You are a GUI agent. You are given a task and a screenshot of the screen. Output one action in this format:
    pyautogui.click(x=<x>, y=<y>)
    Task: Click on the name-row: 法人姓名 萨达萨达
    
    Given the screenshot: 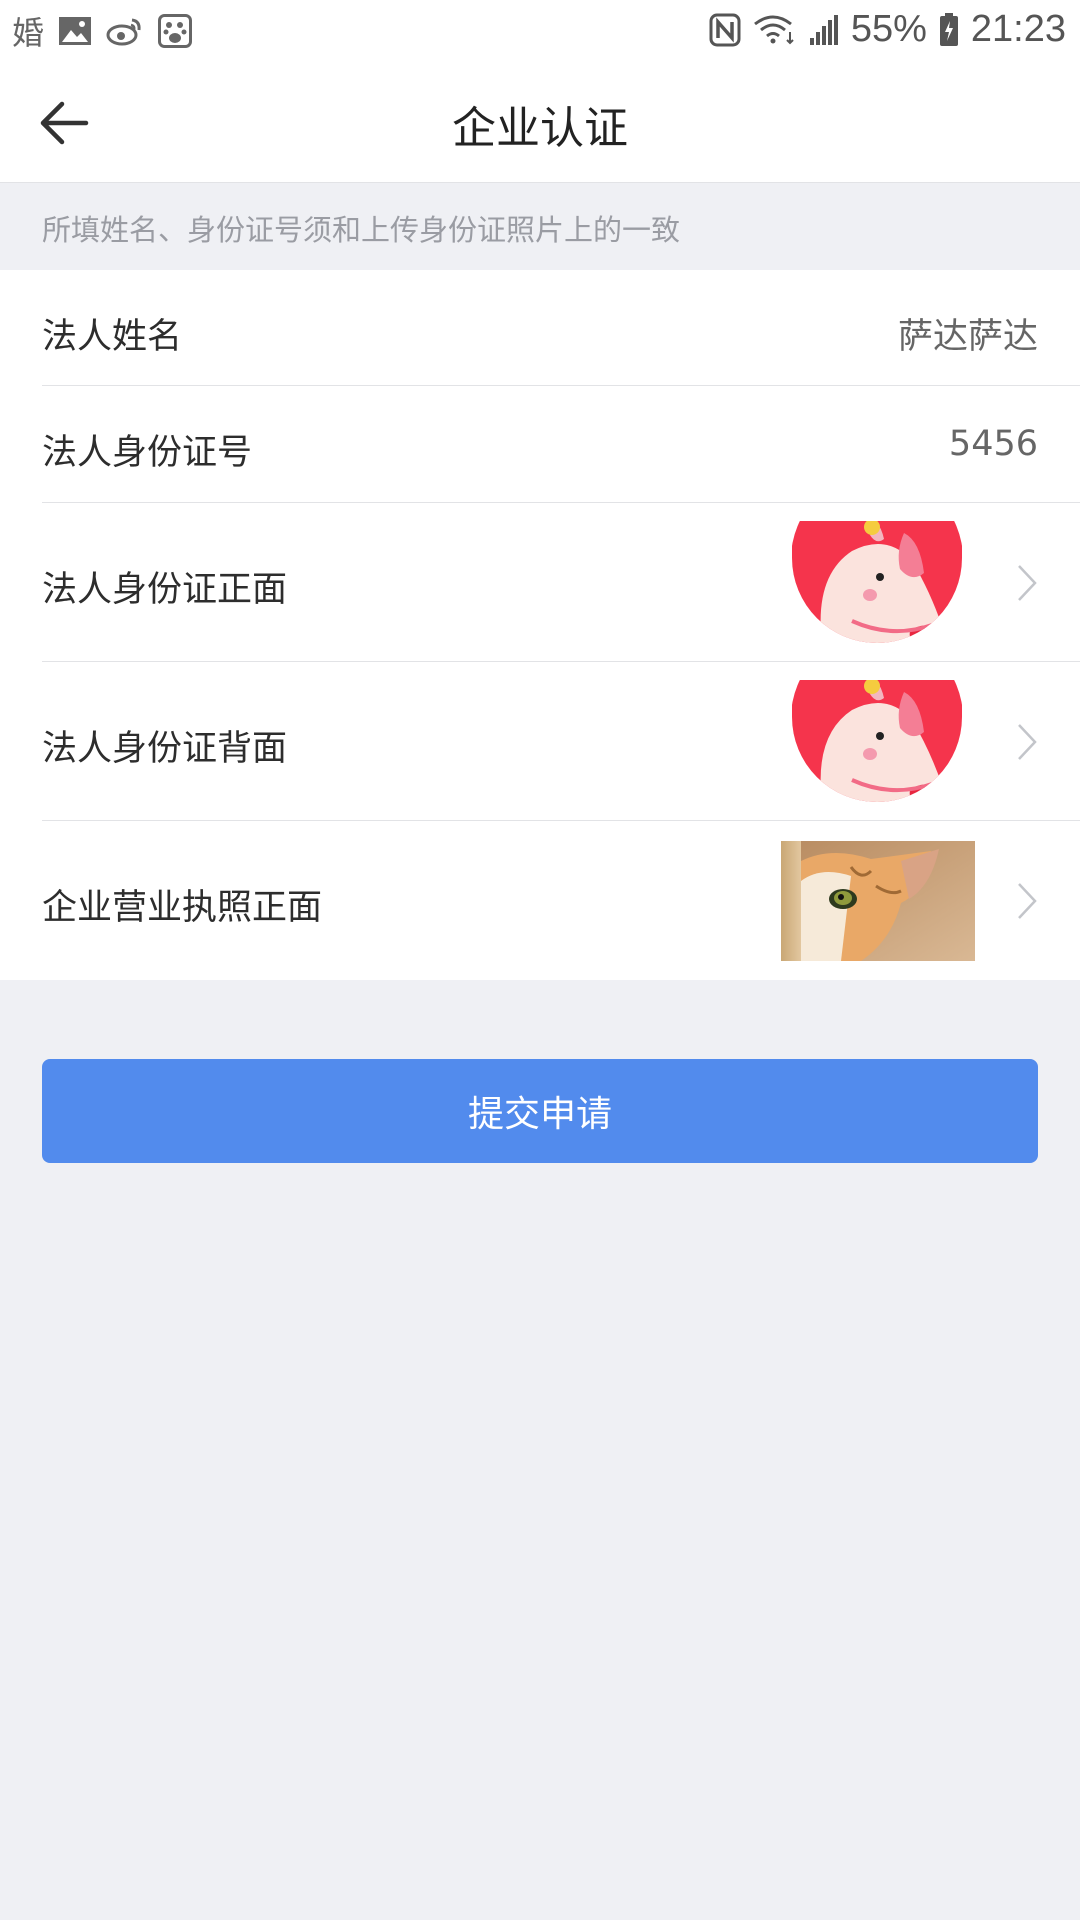 What is the action you would take?
    pyautogui.click(x=540, y=328)
    